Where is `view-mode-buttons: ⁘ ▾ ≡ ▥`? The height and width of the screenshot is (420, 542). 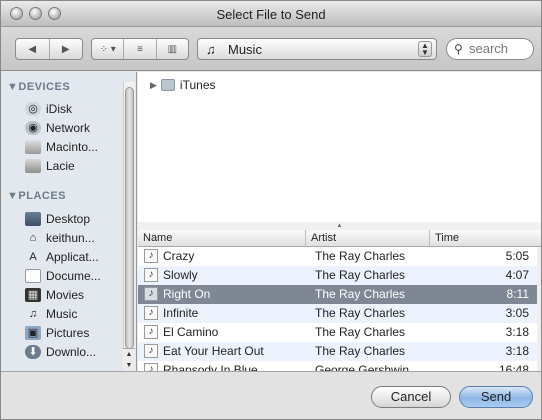
view-mode-buttons: ⁘ ▾ ≡ ▥ is located at coordinates (140, 49).